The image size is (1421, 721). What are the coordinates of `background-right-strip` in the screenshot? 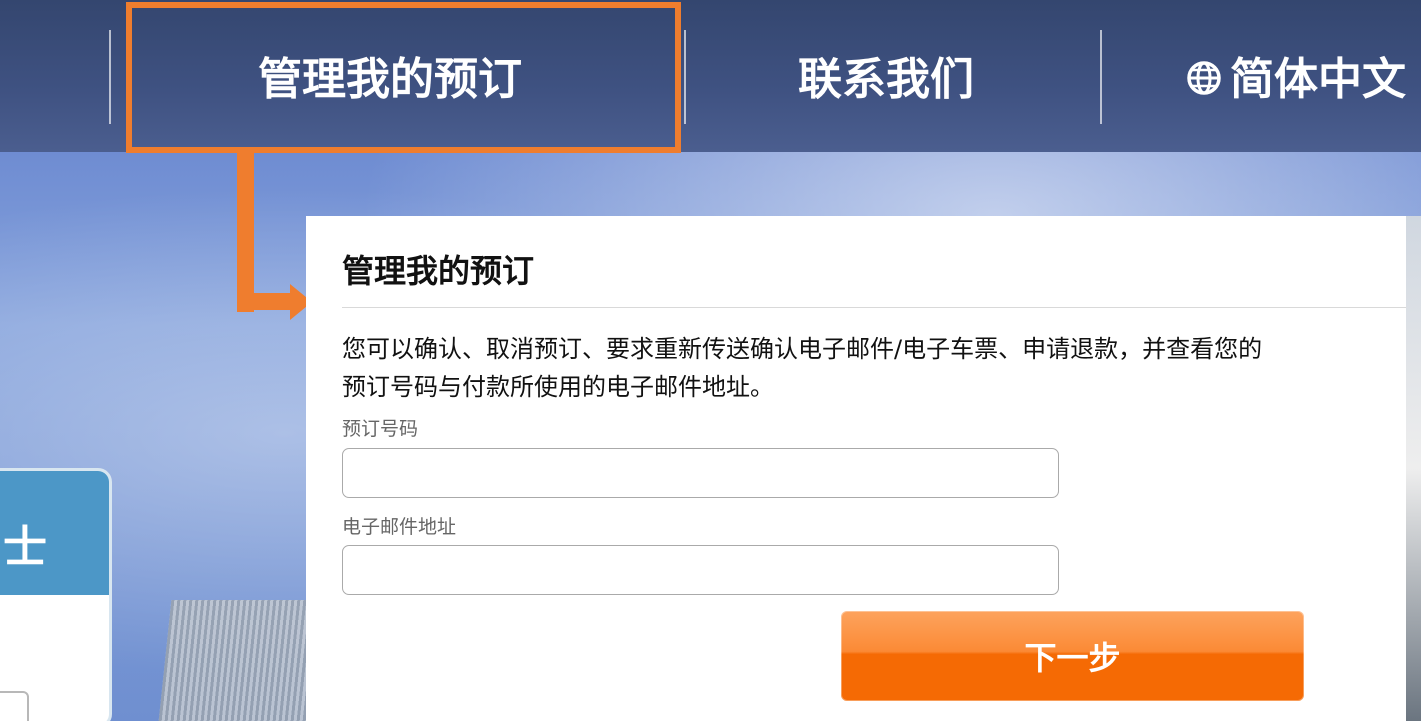 It's located at (1413, 468).